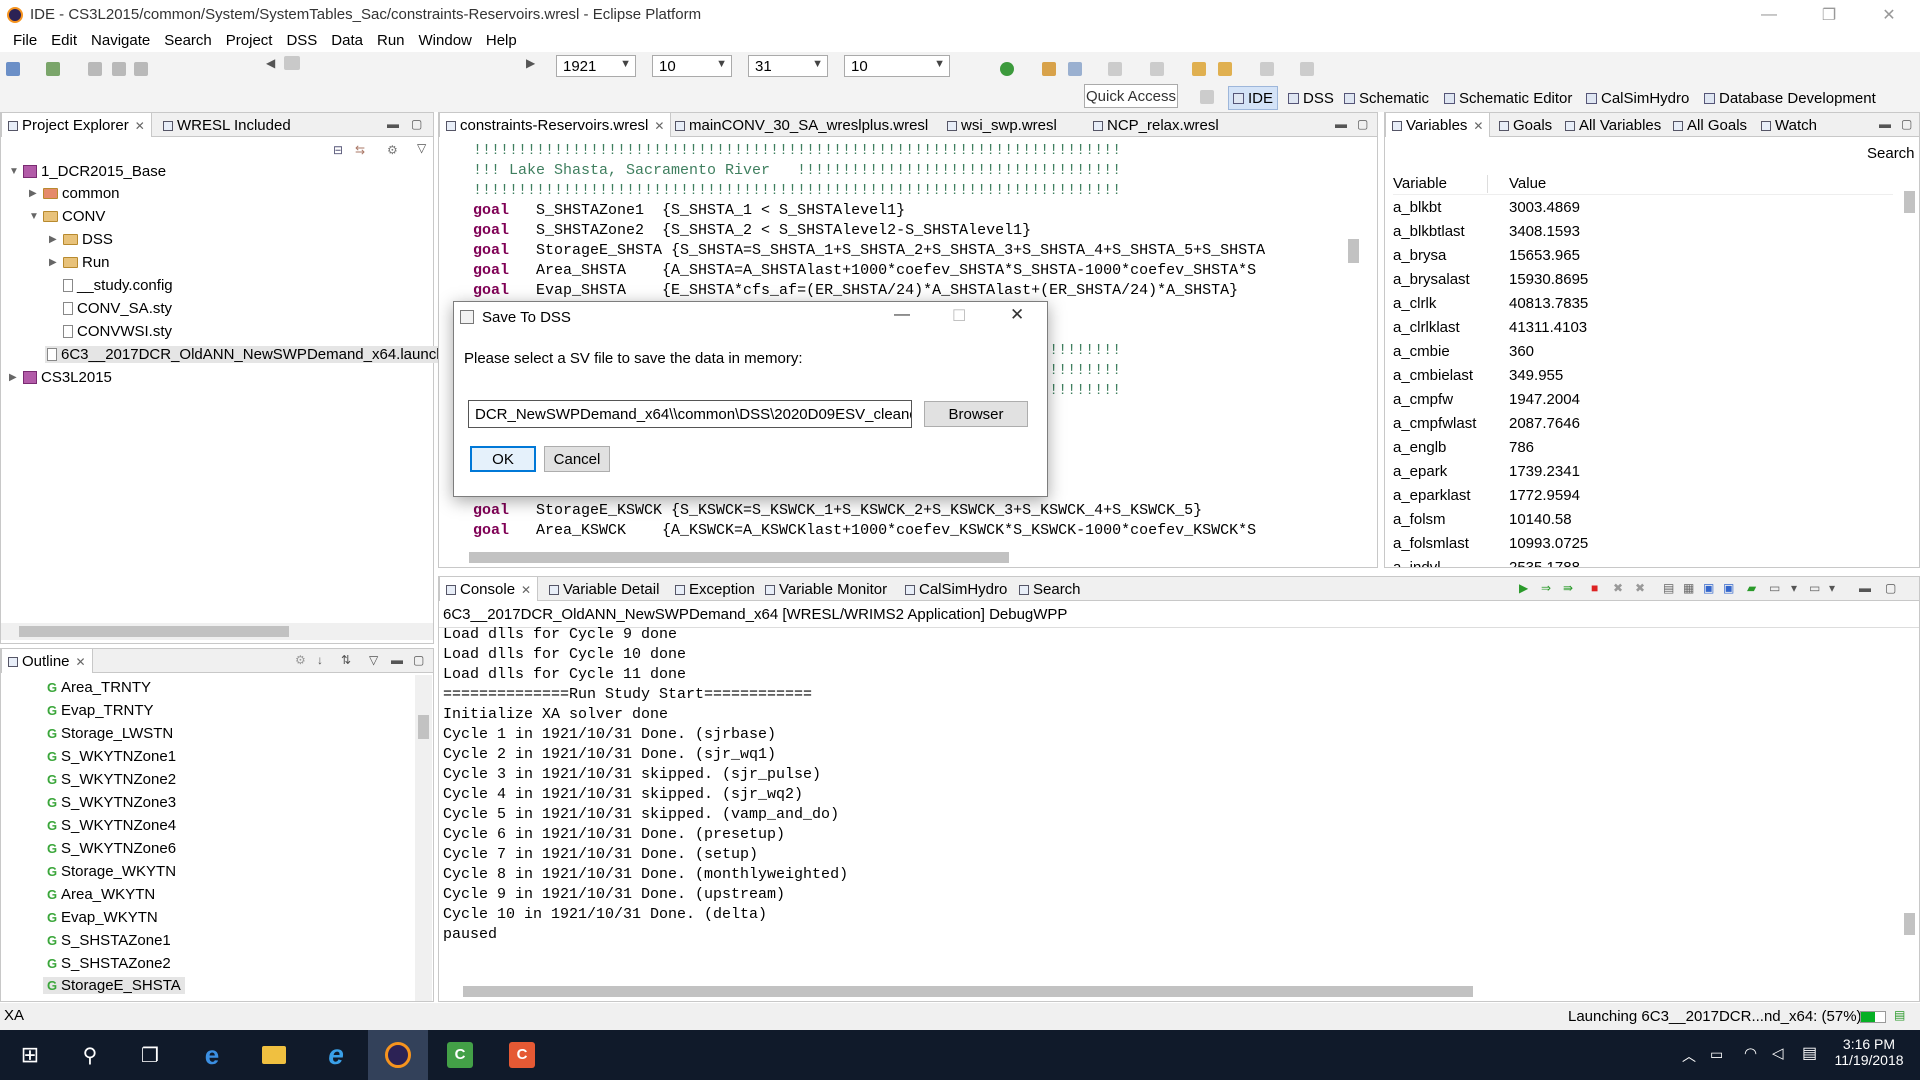 Image resolution: width=1920 pixels, height=1080 pixels. I want to click on tab-project-explorer: Project Explorer ✕, so click(76, 125).